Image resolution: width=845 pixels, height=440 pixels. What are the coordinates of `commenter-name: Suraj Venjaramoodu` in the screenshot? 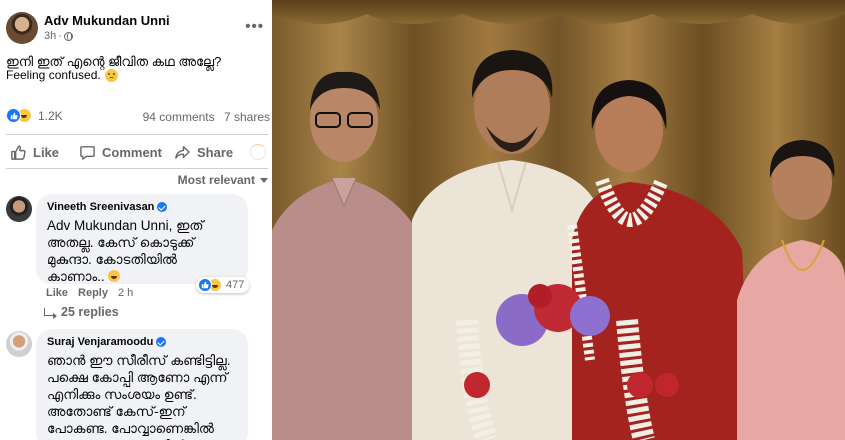 It's located at (142, 342).